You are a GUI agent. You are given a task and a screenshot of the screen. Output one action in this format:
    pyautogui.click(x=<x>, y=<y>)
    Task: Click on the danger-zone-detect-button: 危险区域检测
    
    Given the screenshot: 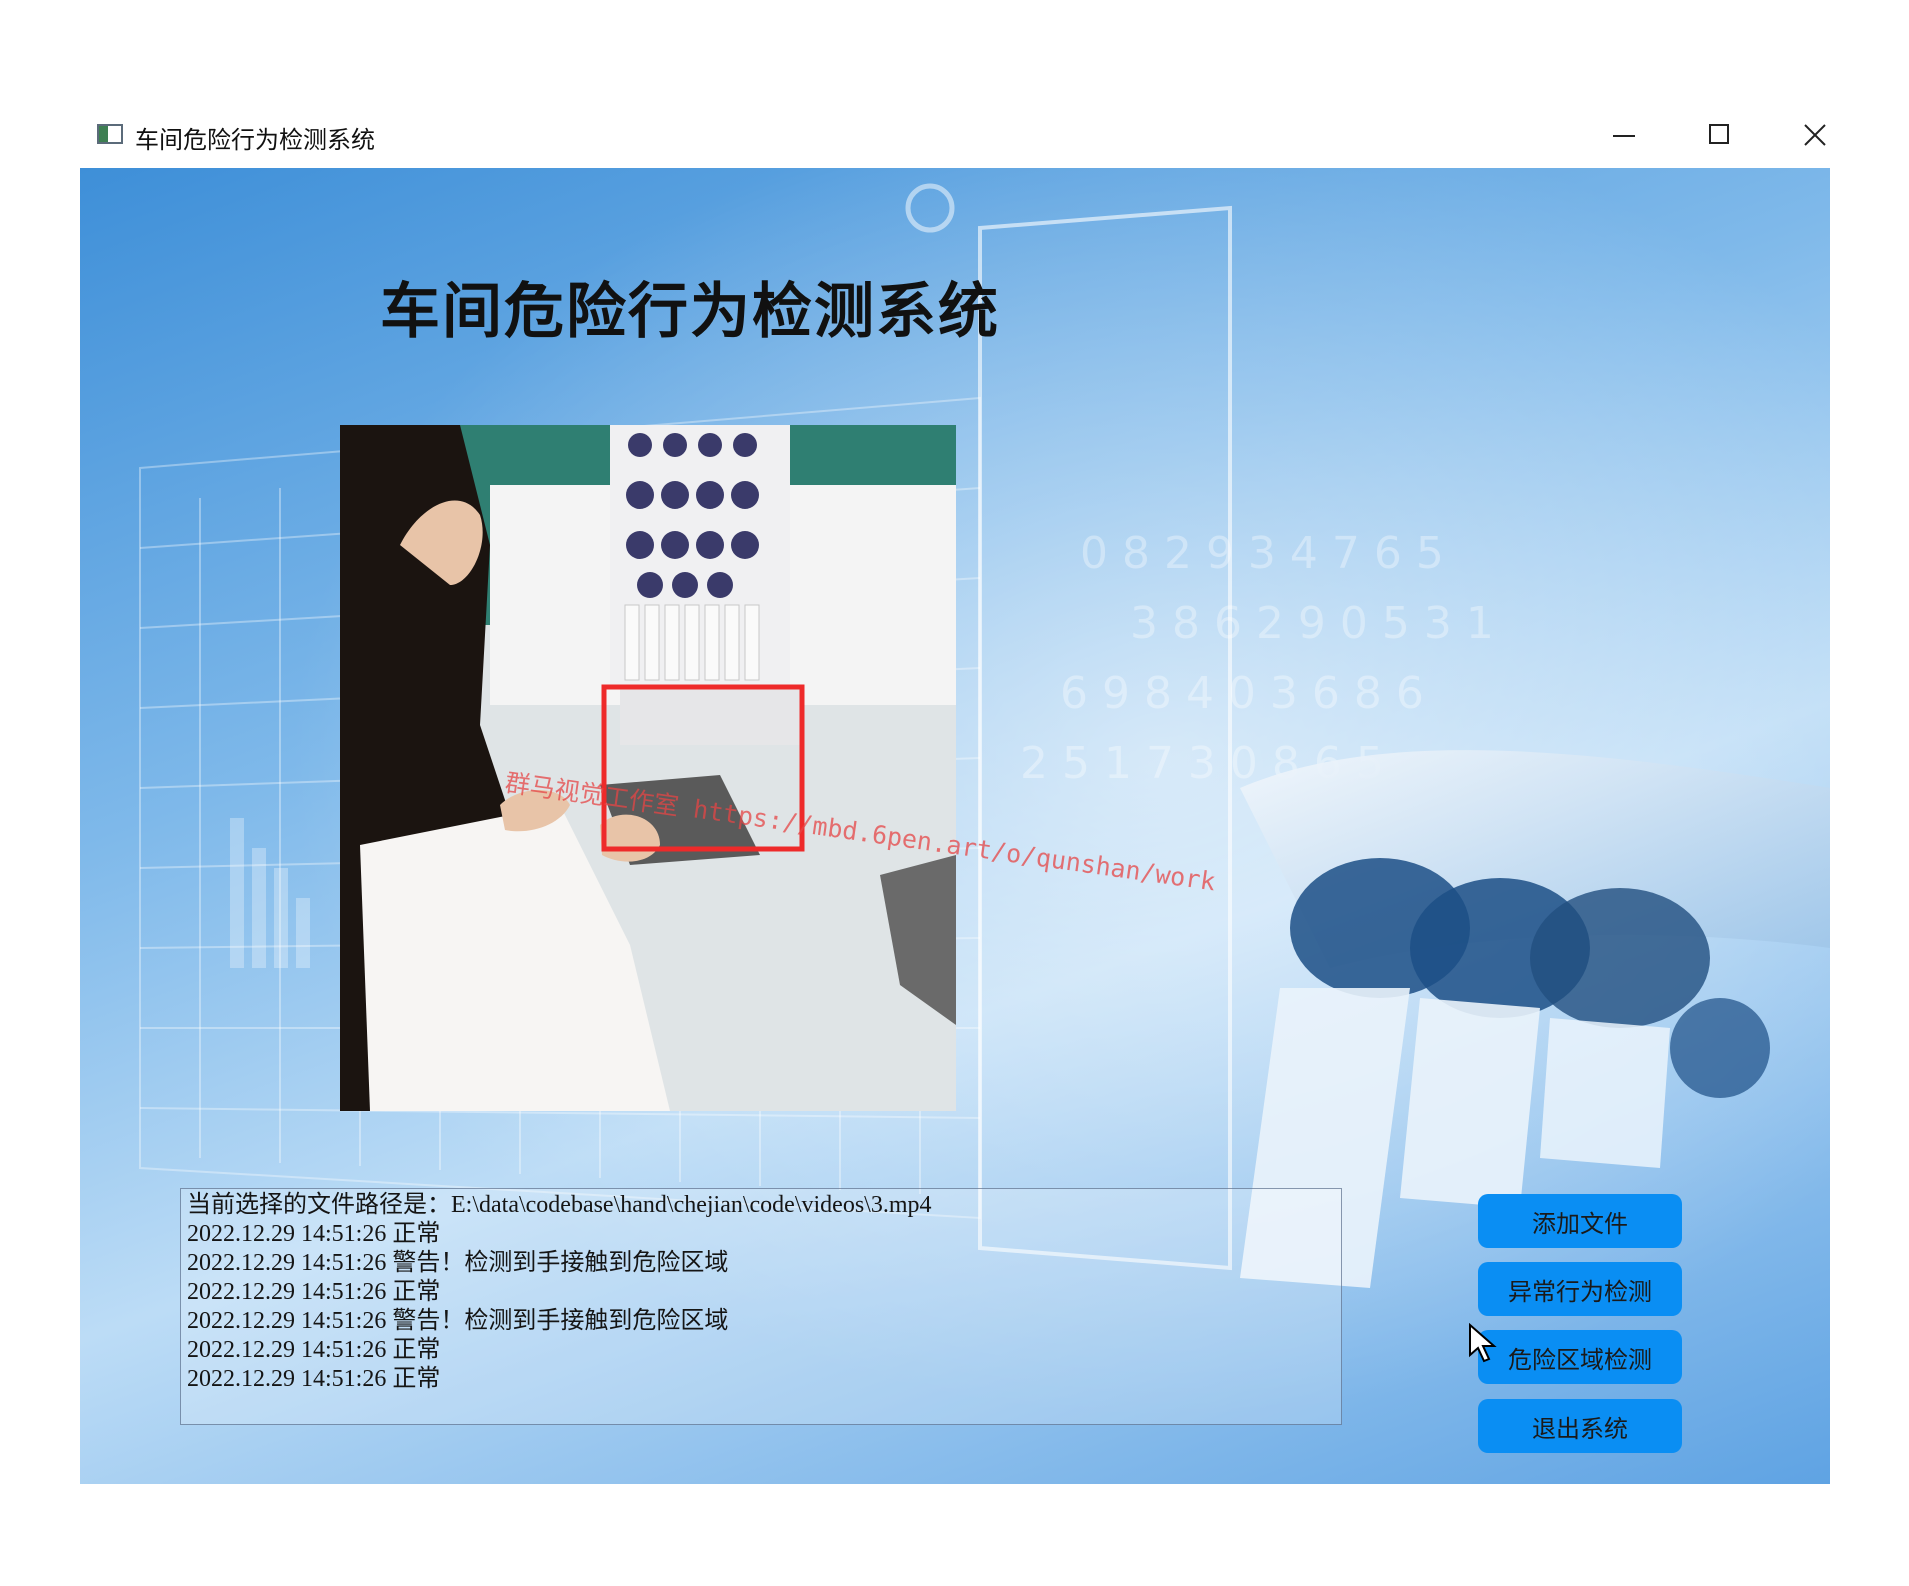 What is the action you would take?
    pyautogui.click(x=1580, y=1357)
    